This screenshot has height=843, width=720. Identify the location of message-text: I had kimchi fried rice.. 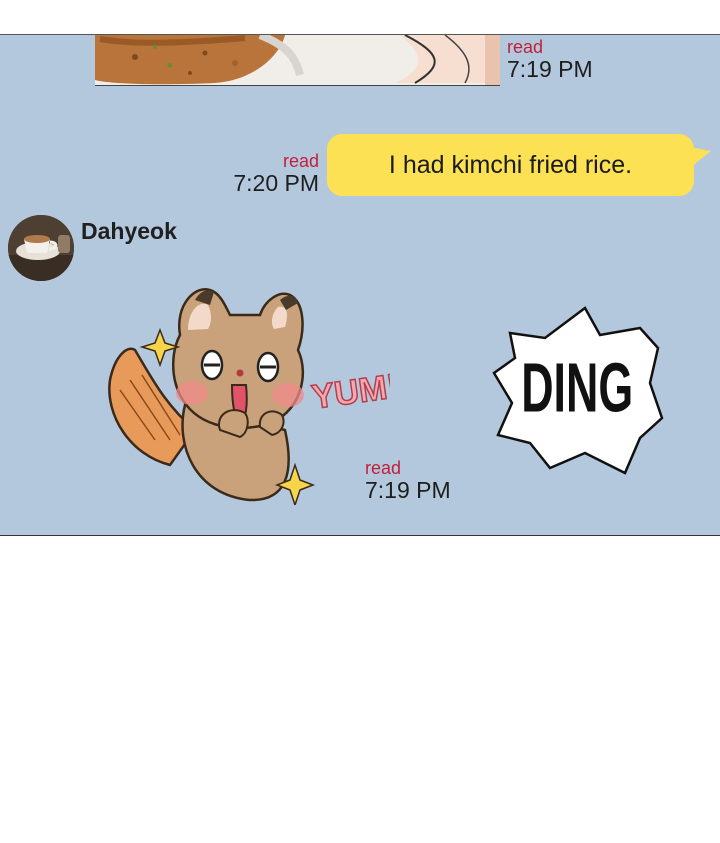
(510, 164).